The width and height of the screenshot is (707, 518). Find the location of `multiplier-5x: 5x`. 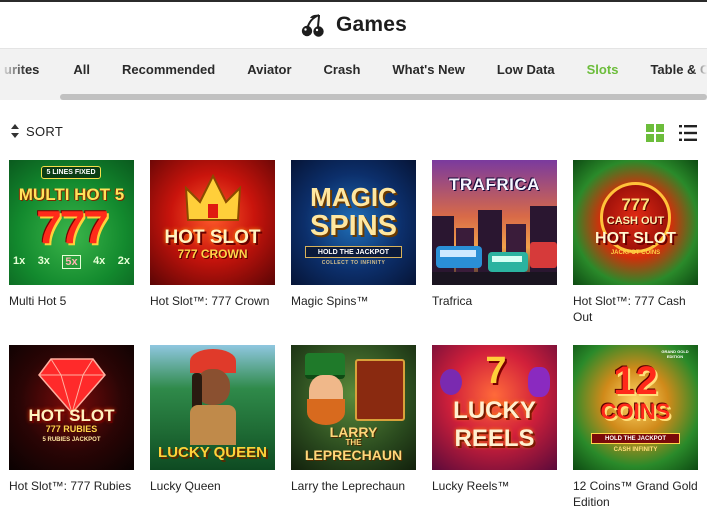

multiplier-5x: 5x is located at coordinates (71, 262).